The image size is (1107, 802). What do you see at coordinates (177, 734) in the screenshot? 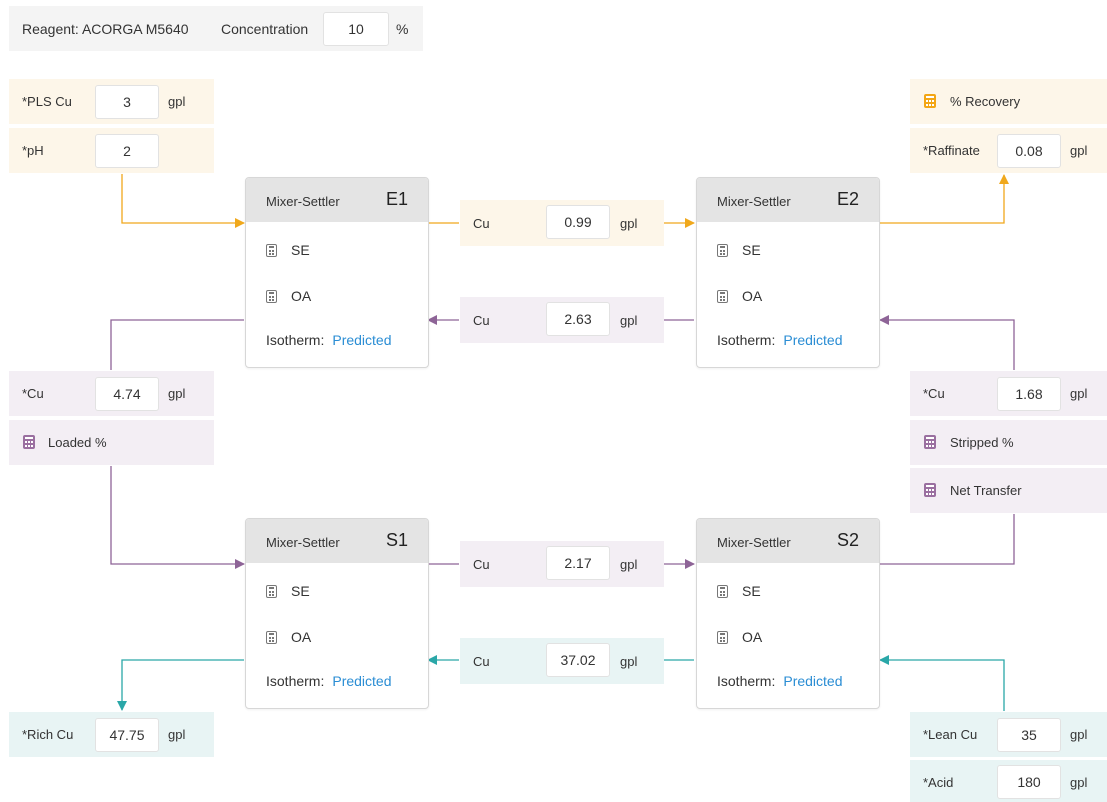
I see `rich-cu-unit: gpl` at bounding box center [177, 734].